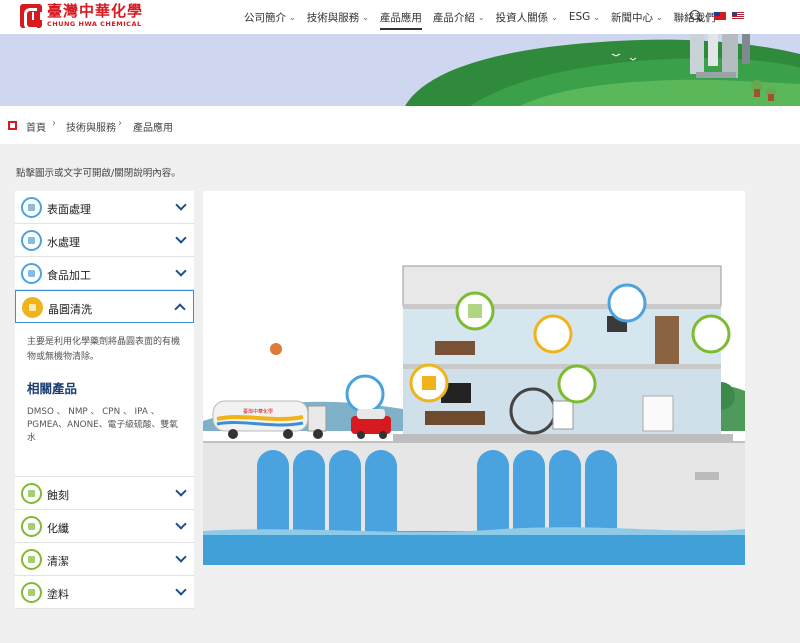 The height and width of the screenshot is (643, 800). Describe the element at coordinates (104, 592) in the screenshot. I see `accordion-item-paint: 塗料` at that location.